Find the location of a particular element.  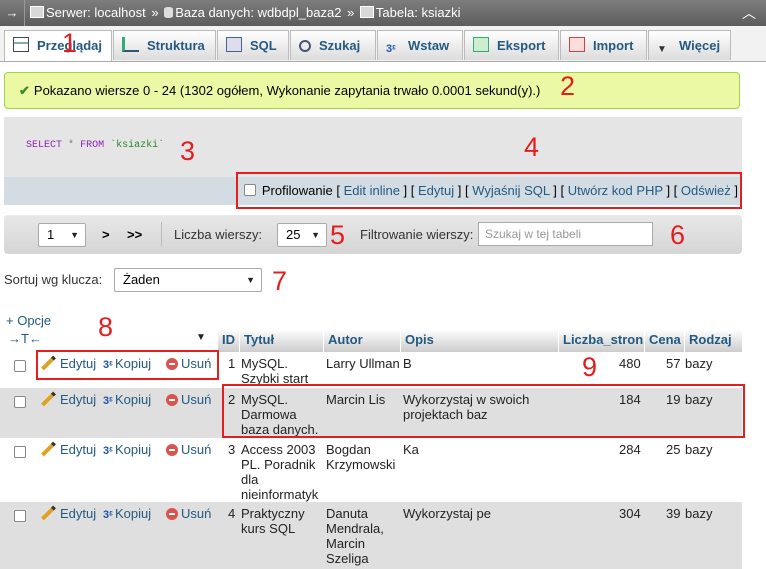

tab-export: Eksport is located at coordinates (511, 45).